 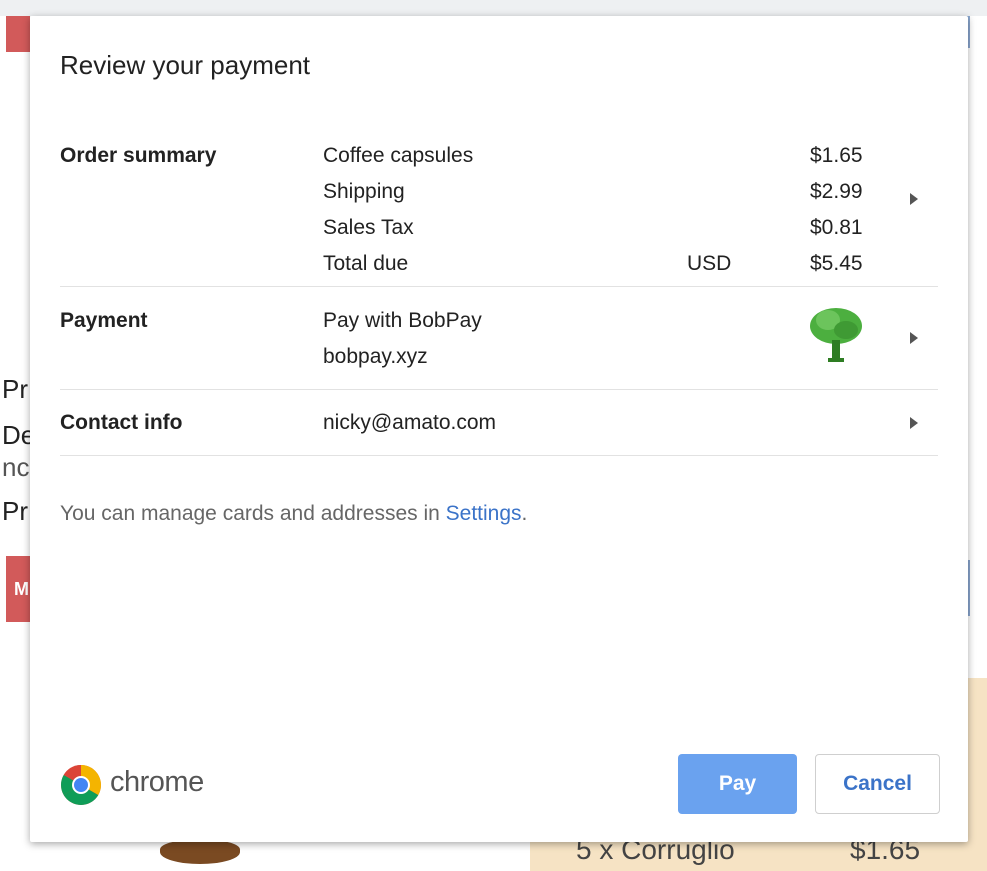 What do you see at coordinates (836, 335) in the screenshot?
I see `tree-icon` at bounding box center [836, 335].